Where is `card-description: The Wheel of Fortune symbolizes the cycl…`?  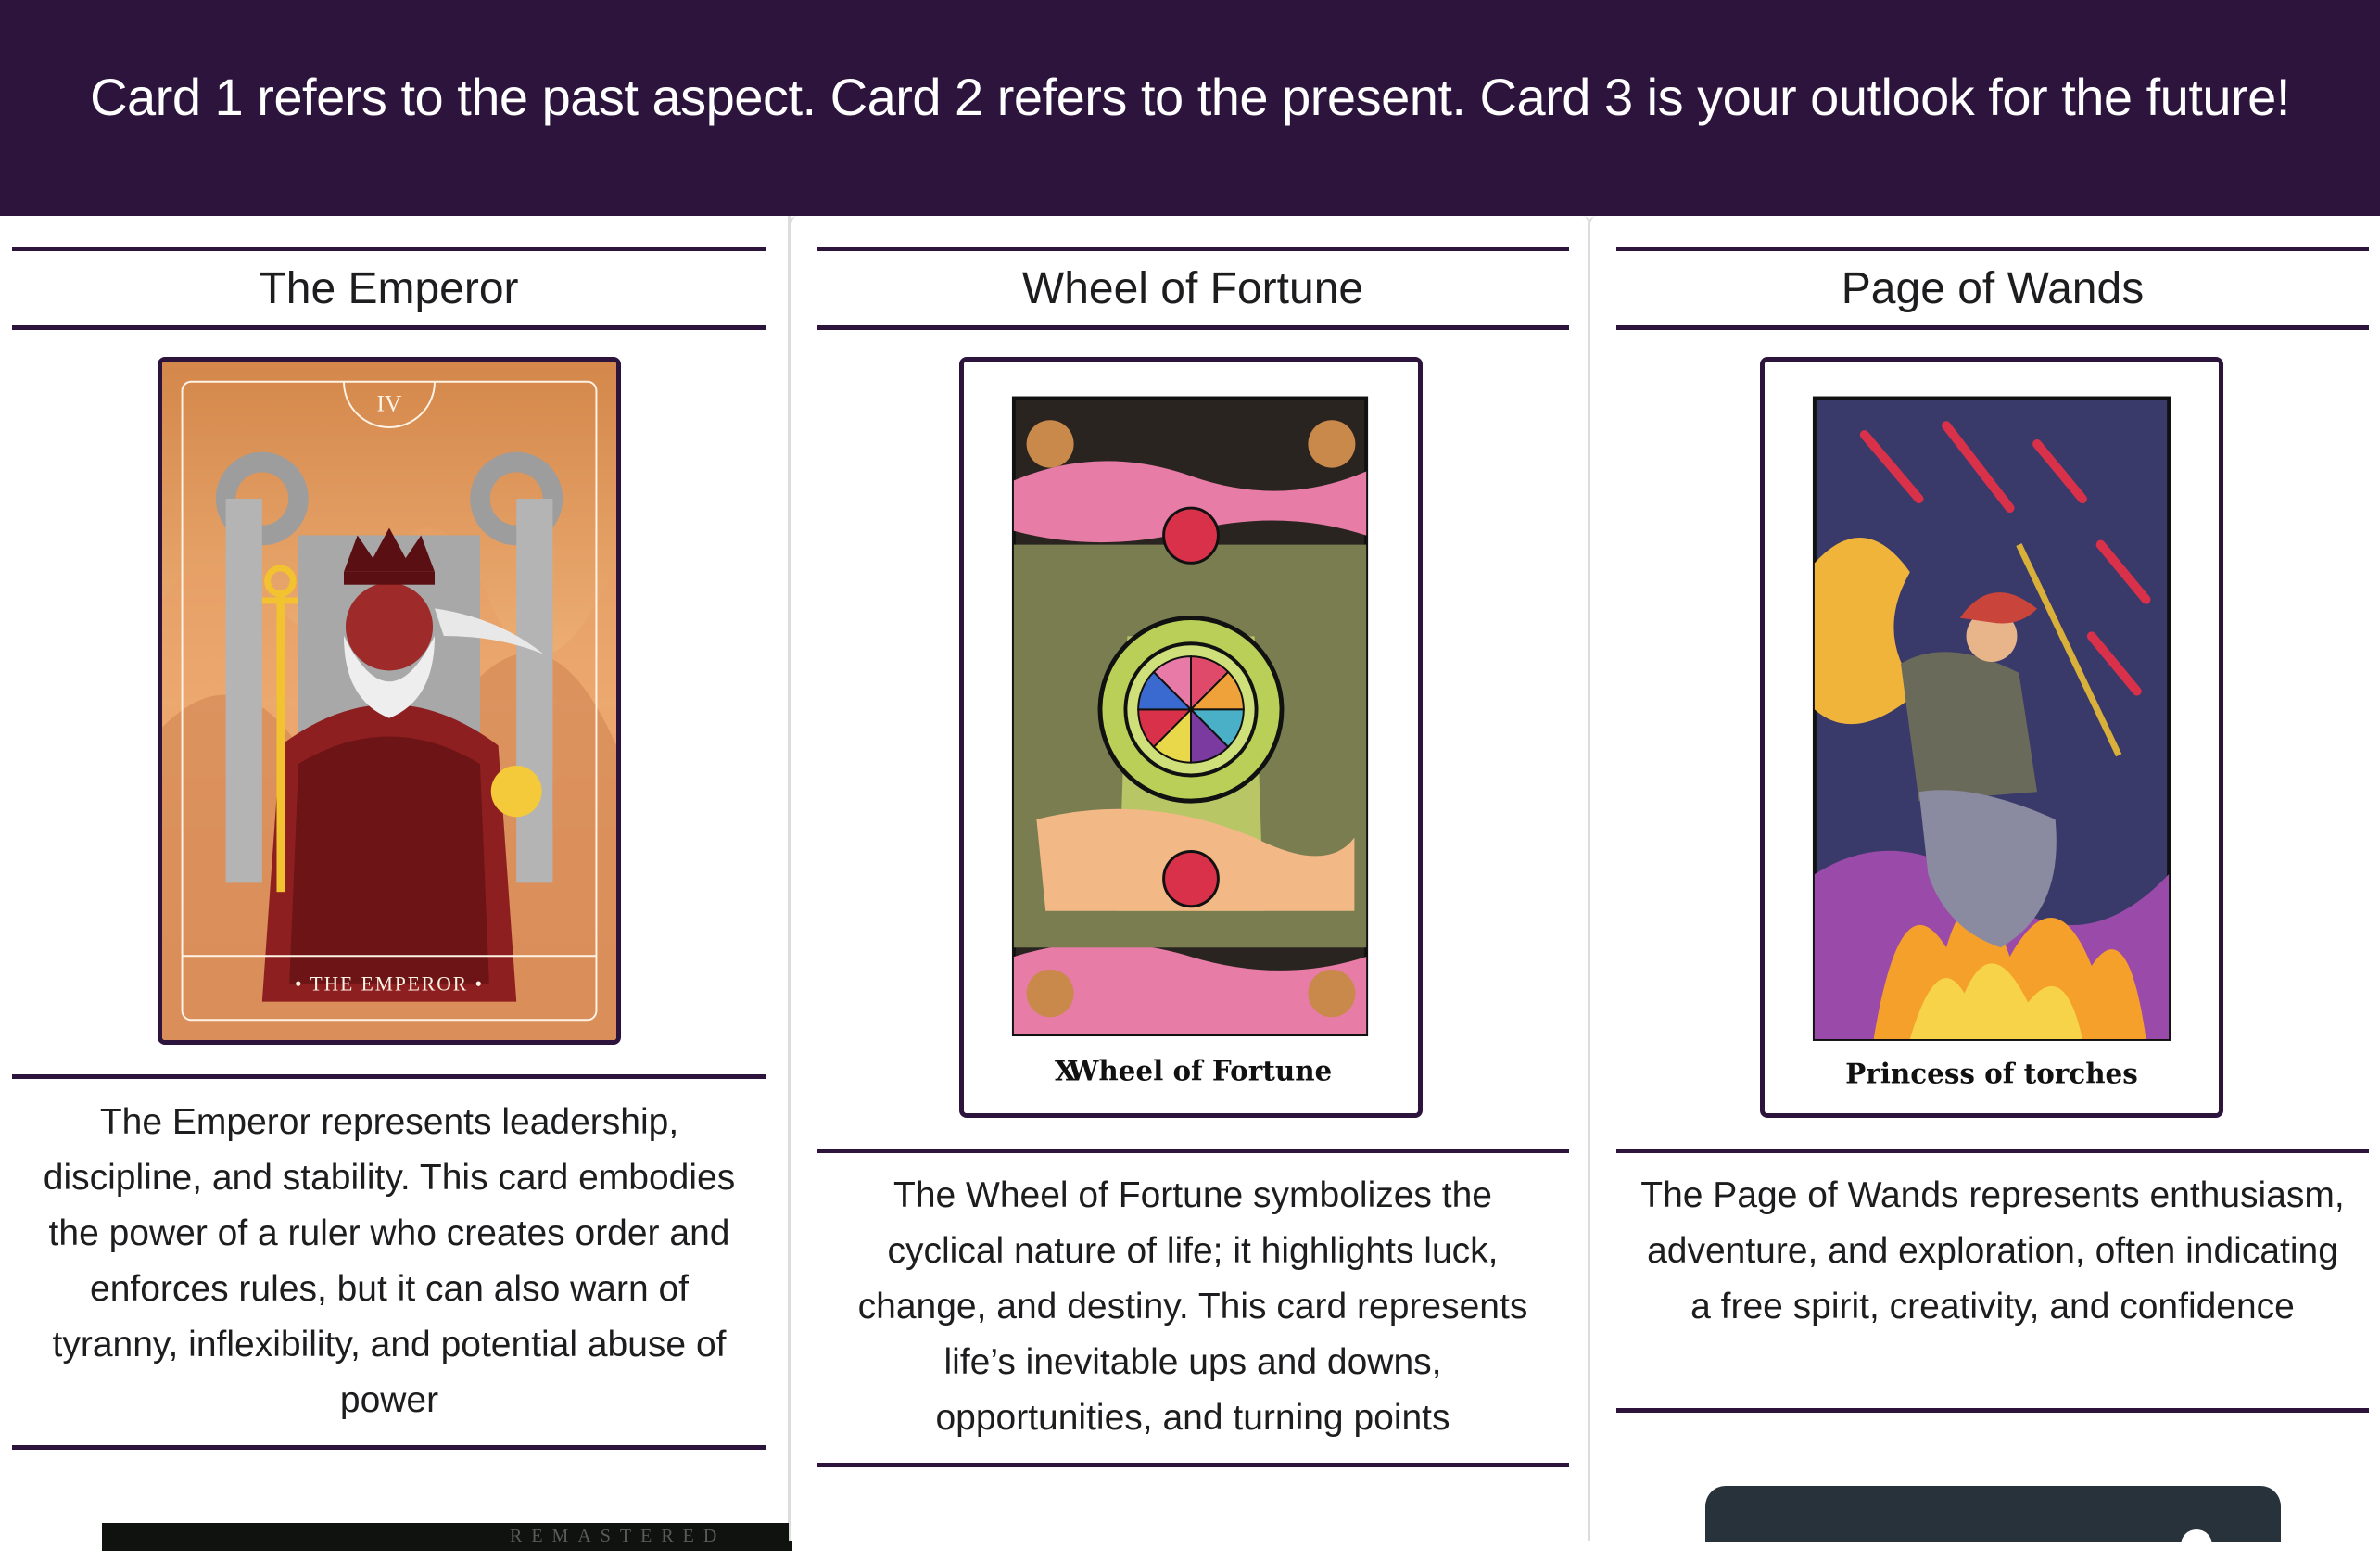
card-description: The Wheel of Fortune symbolizes the cycl… is located at coordinates (1192, 1306).